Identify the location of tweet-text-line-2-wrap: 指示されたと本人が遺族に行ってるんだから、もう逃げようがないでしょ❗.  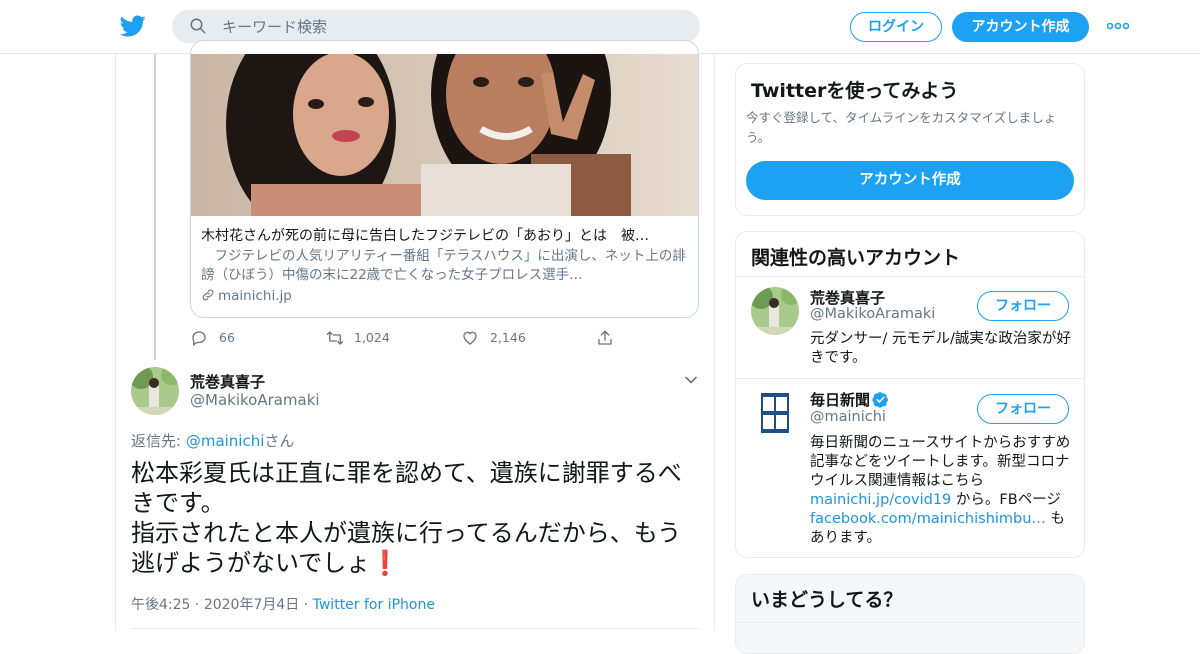
(416, 548).